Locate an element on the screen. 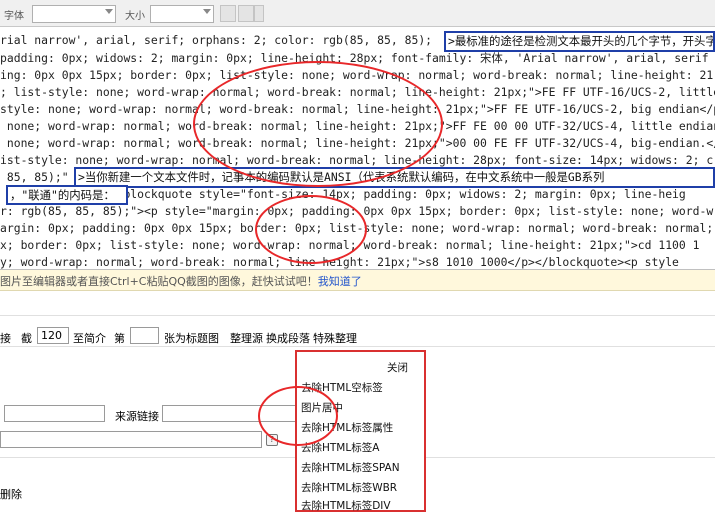  delete-label: 删除 is located at coordinates (11, 494).